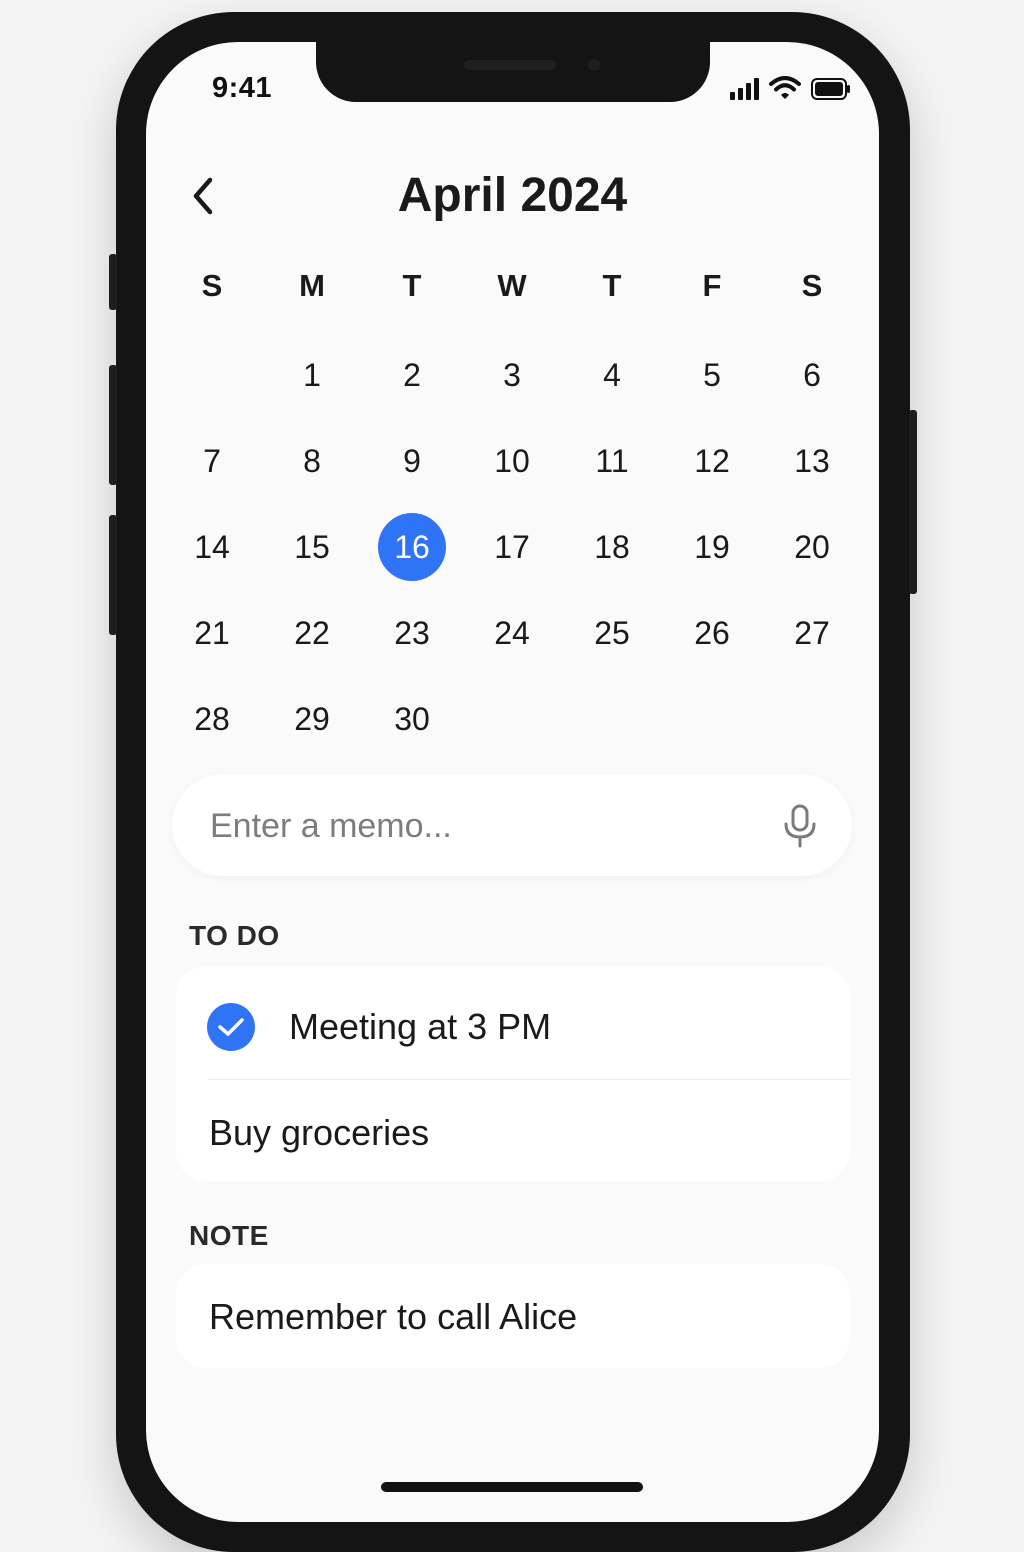  What do you see at coordinates (212, 375) in the screenshot?
I see `empty-day-cell` at bounding box center [212, 375].